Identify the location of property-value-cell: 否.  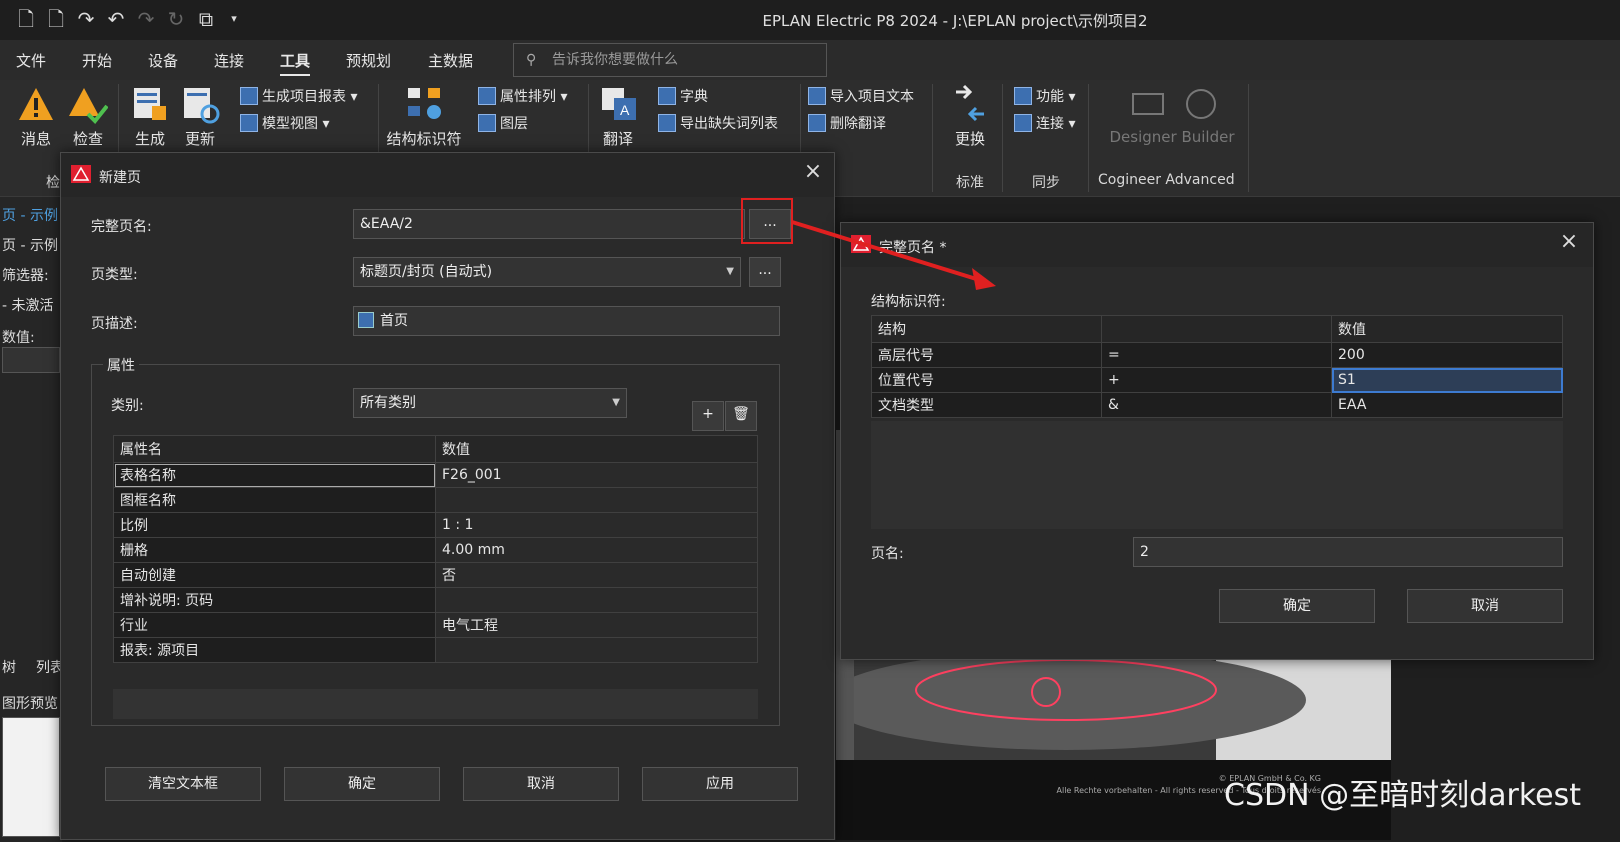
(596, 575).